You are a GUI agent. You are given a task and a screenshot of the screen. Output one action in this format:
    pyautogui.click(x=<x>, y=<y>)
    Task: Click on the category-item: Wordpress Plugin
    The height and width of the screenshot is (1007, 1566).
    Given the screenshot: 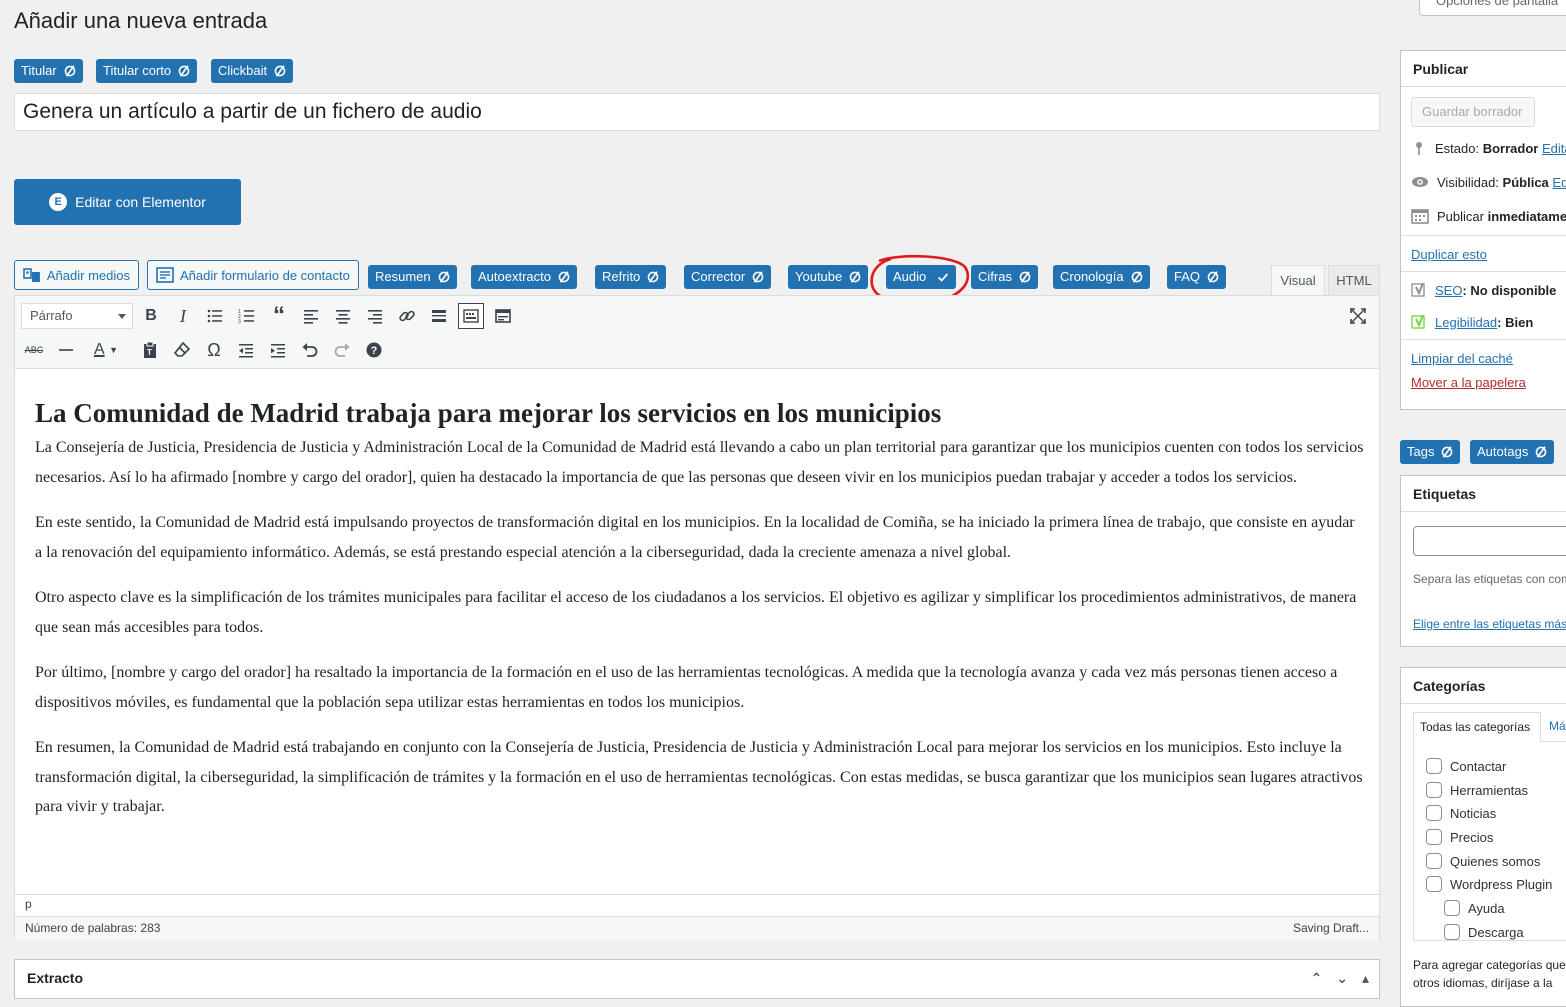 What is the action you would take?
    pyautogui.click(x=1489, y=884)
    